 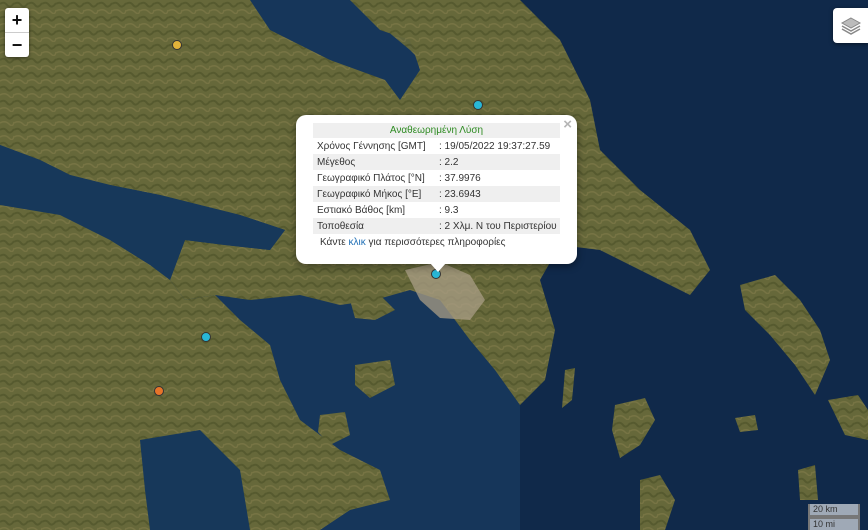 I want to click on map-scale: 20 km 10 mi, so click(x=834, y=517).